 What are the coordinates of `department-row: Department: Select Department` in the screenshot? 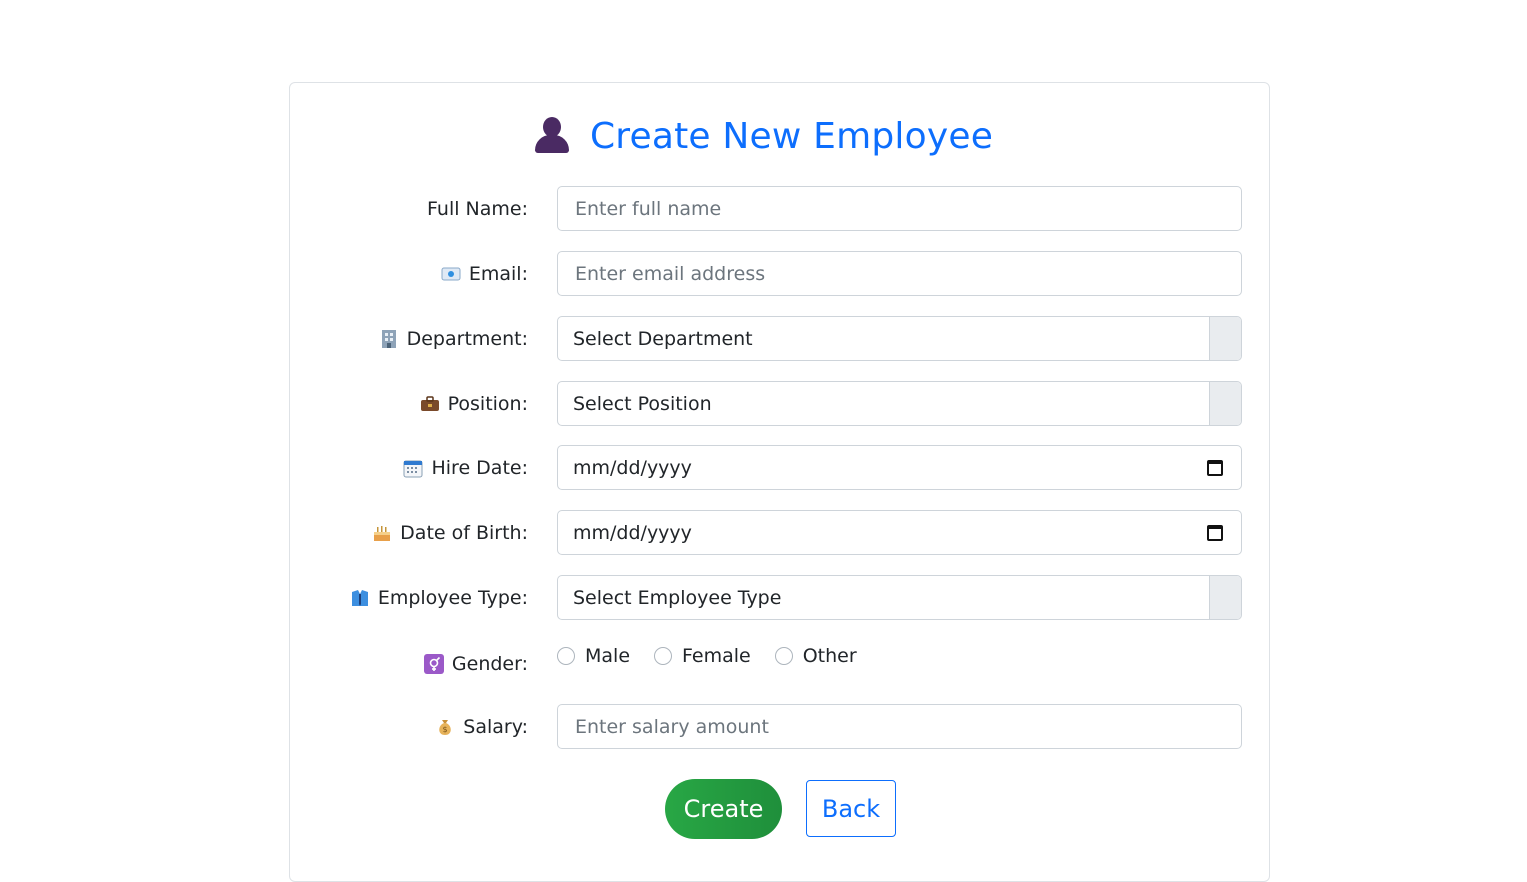 It's located at (765, 338).